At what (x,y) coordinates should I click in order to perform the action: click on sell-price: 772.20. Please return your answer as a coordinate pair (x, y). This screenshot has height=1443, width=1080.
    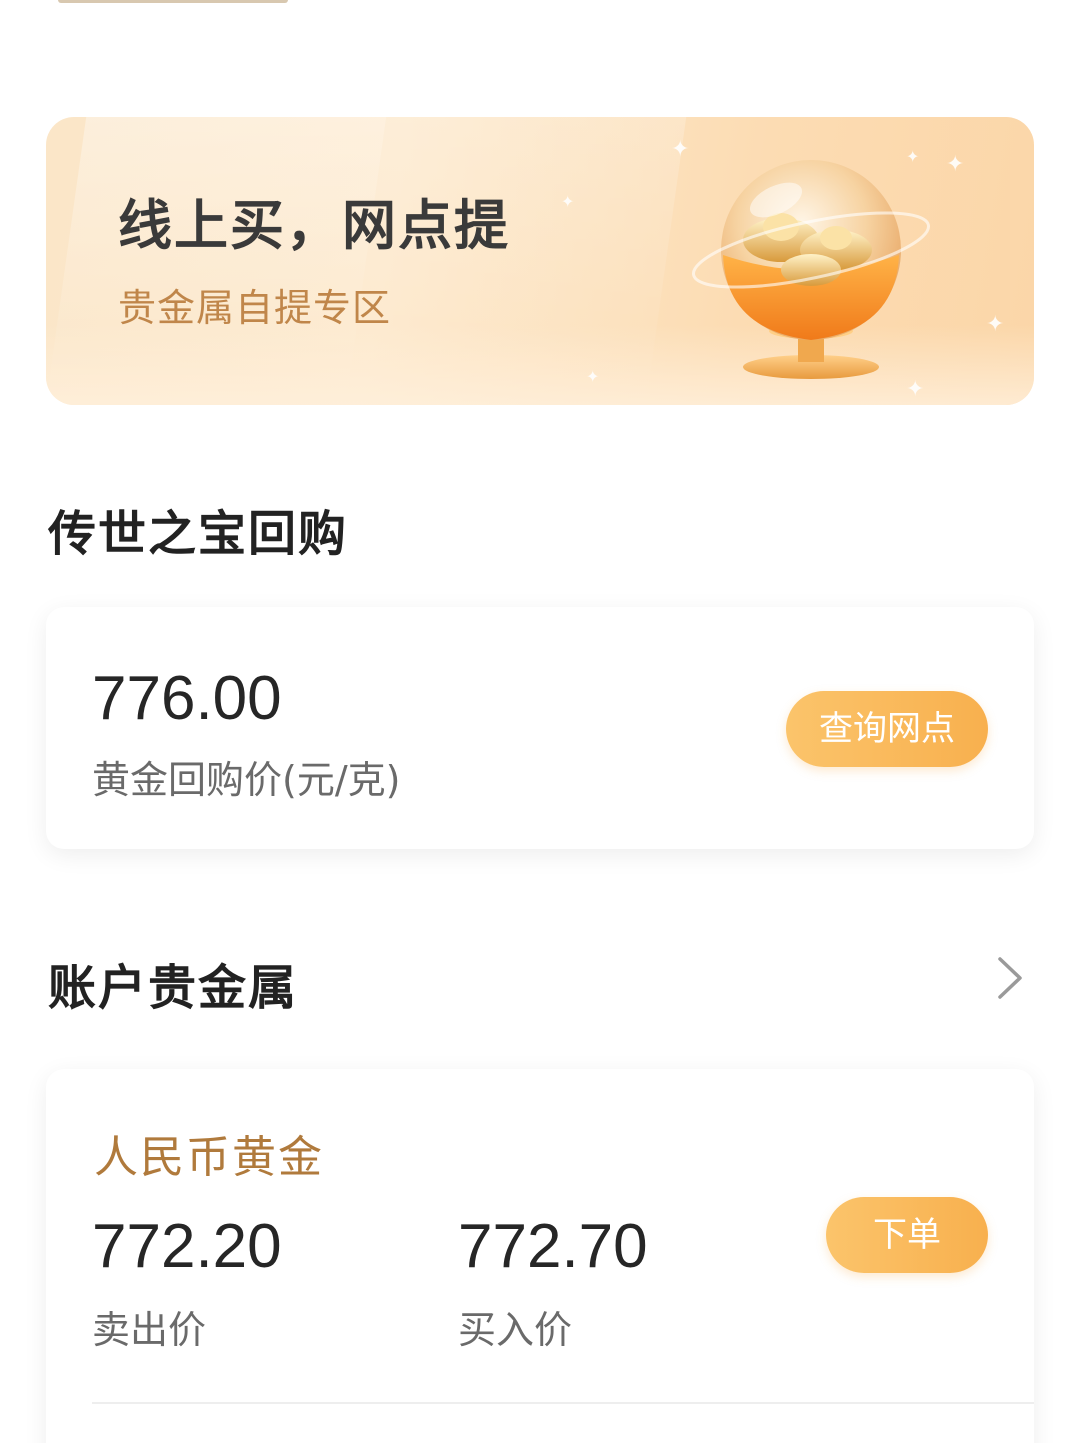
    Looking at the image, I should click on (187, 1246).